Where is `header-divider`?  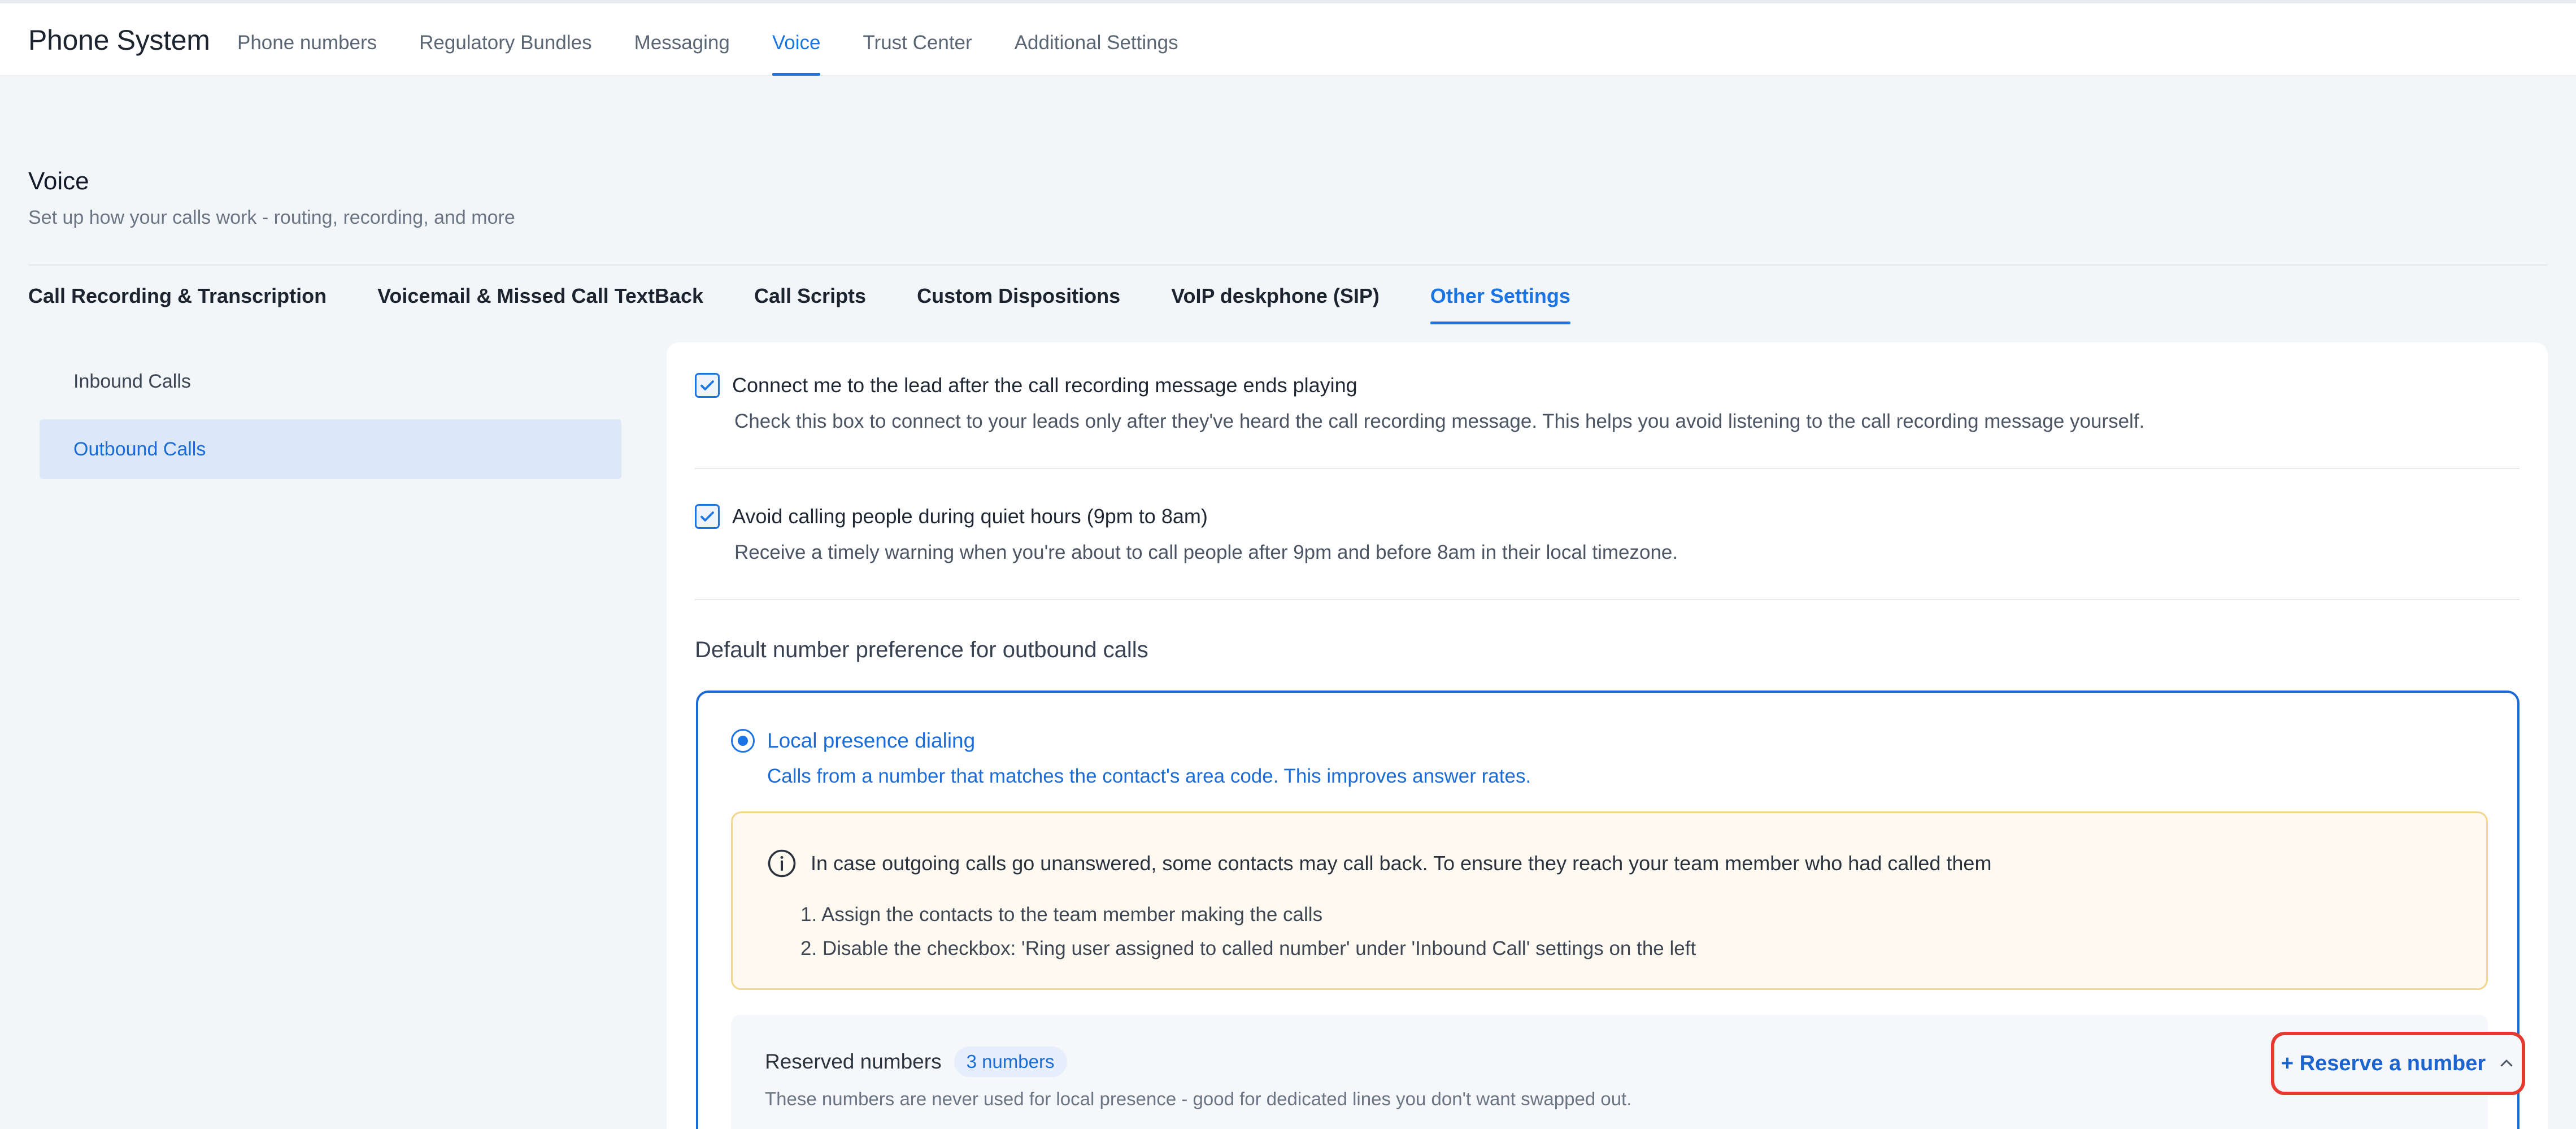 header-divider is located at coordinates (1288, 265).